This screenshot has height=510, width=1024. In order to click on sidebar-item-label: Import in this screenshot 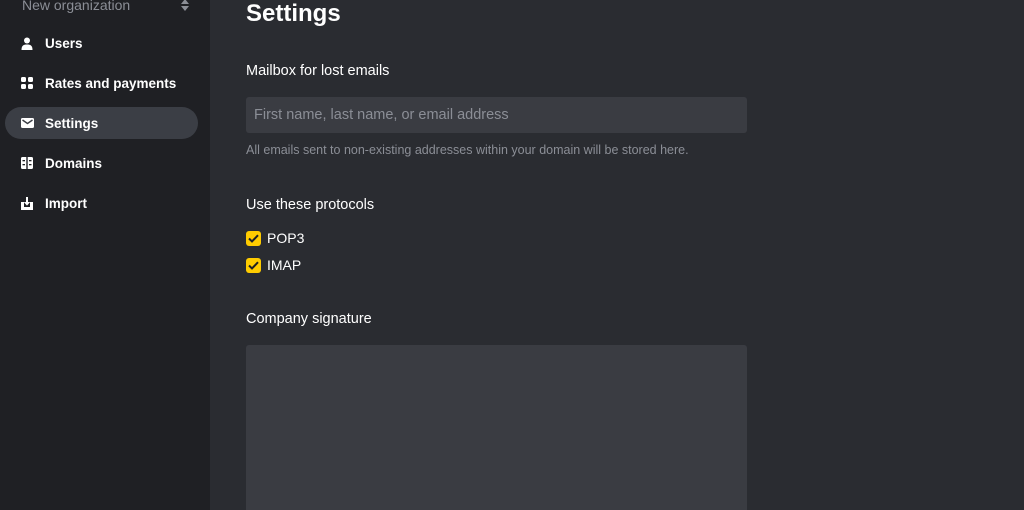, I will do `click(66, 203)`.